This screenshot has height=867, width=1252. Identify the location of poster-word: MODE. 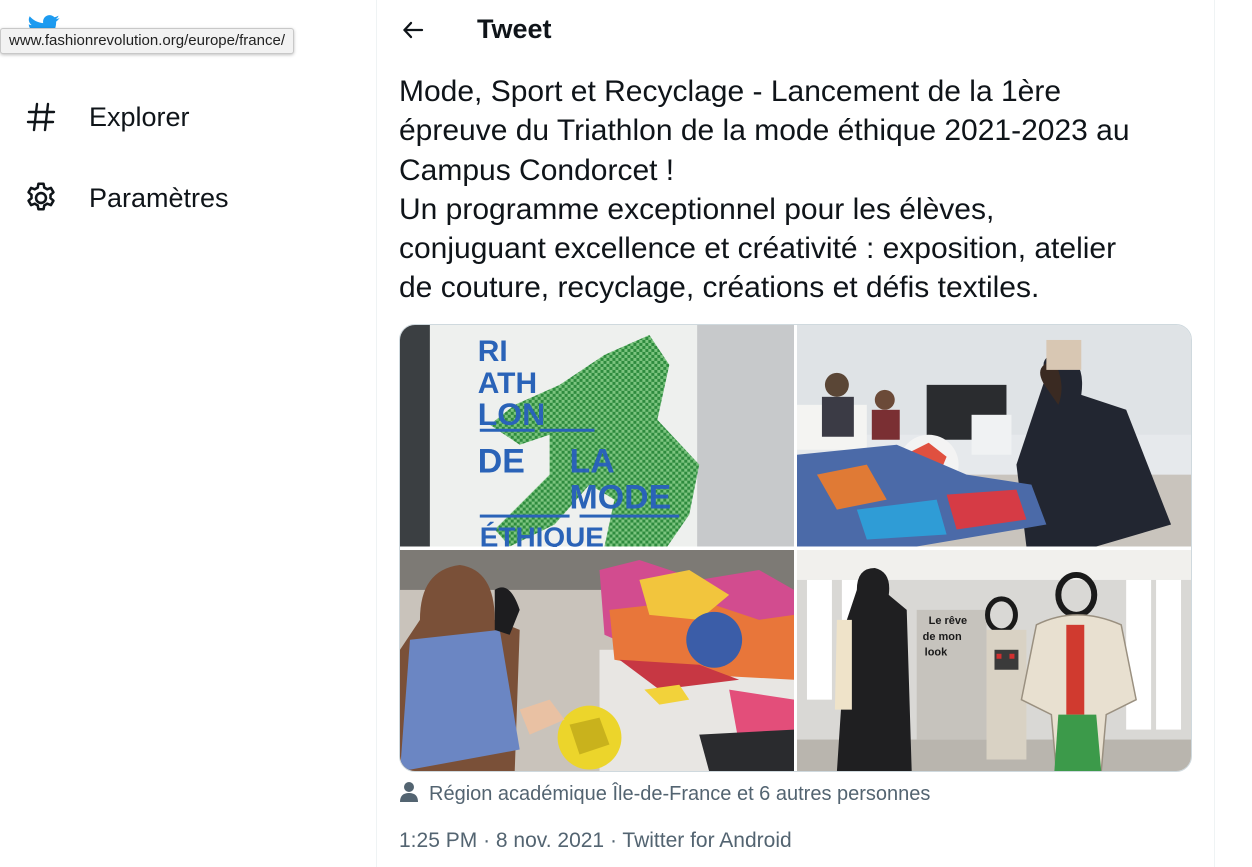
(621, 498).